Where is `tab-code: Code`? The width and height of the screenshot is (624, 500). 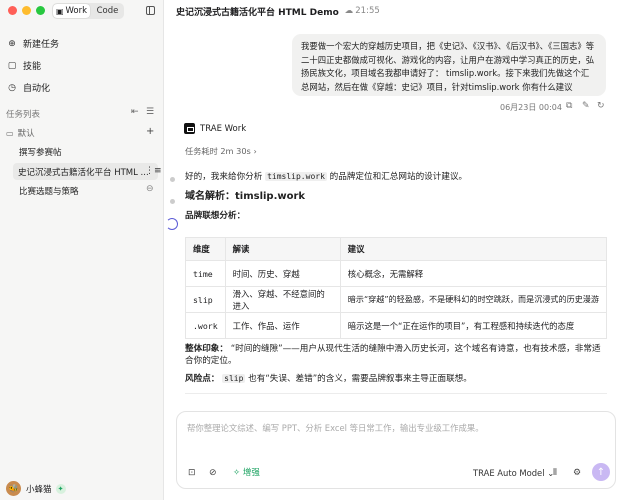
tab-code: Code is located at coordinates (107, 11).